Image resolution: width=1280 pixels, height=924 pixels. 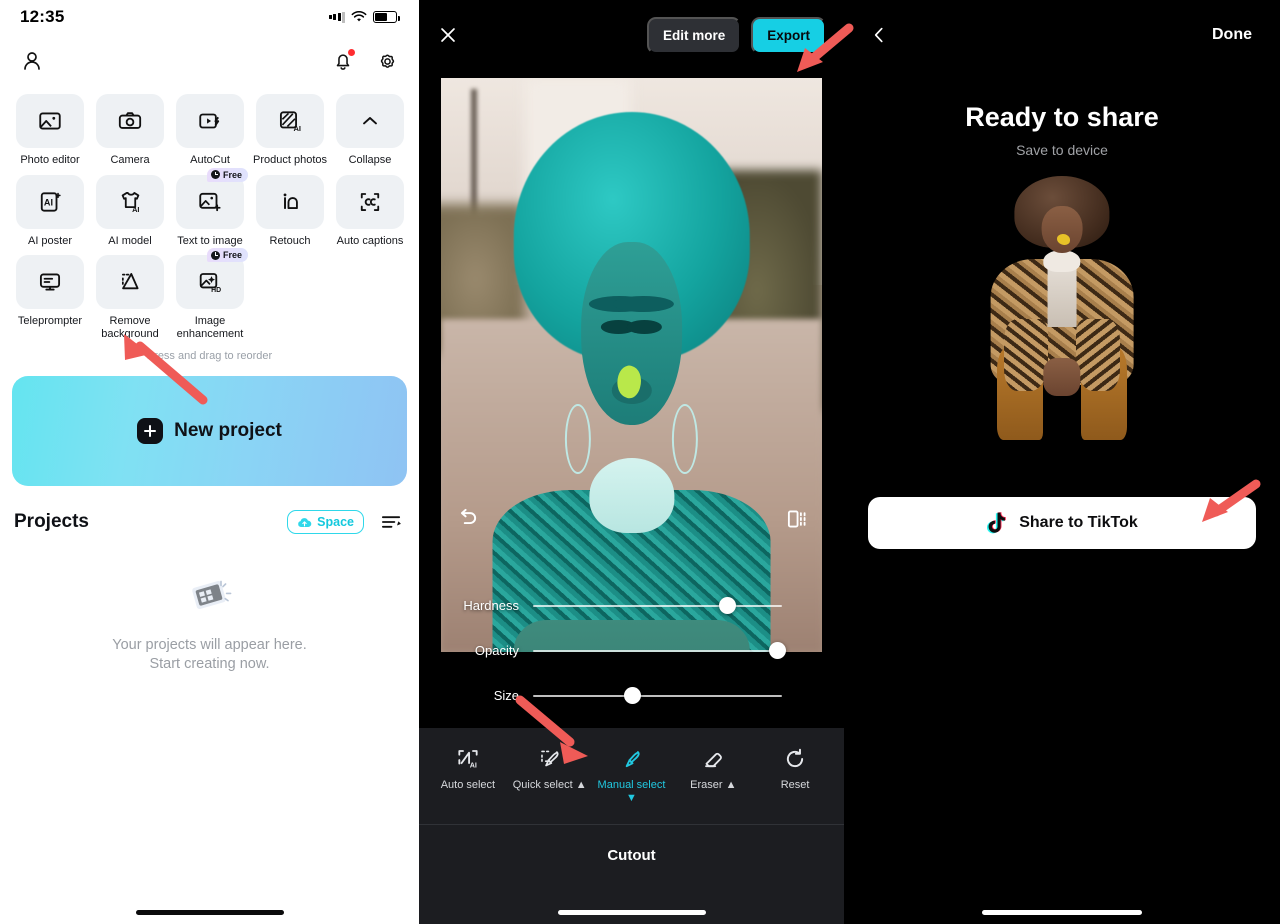 What do you see at coordinates (215, 255) in the screenshot?
I see `clock-icon` at bounding box center [215, 255].